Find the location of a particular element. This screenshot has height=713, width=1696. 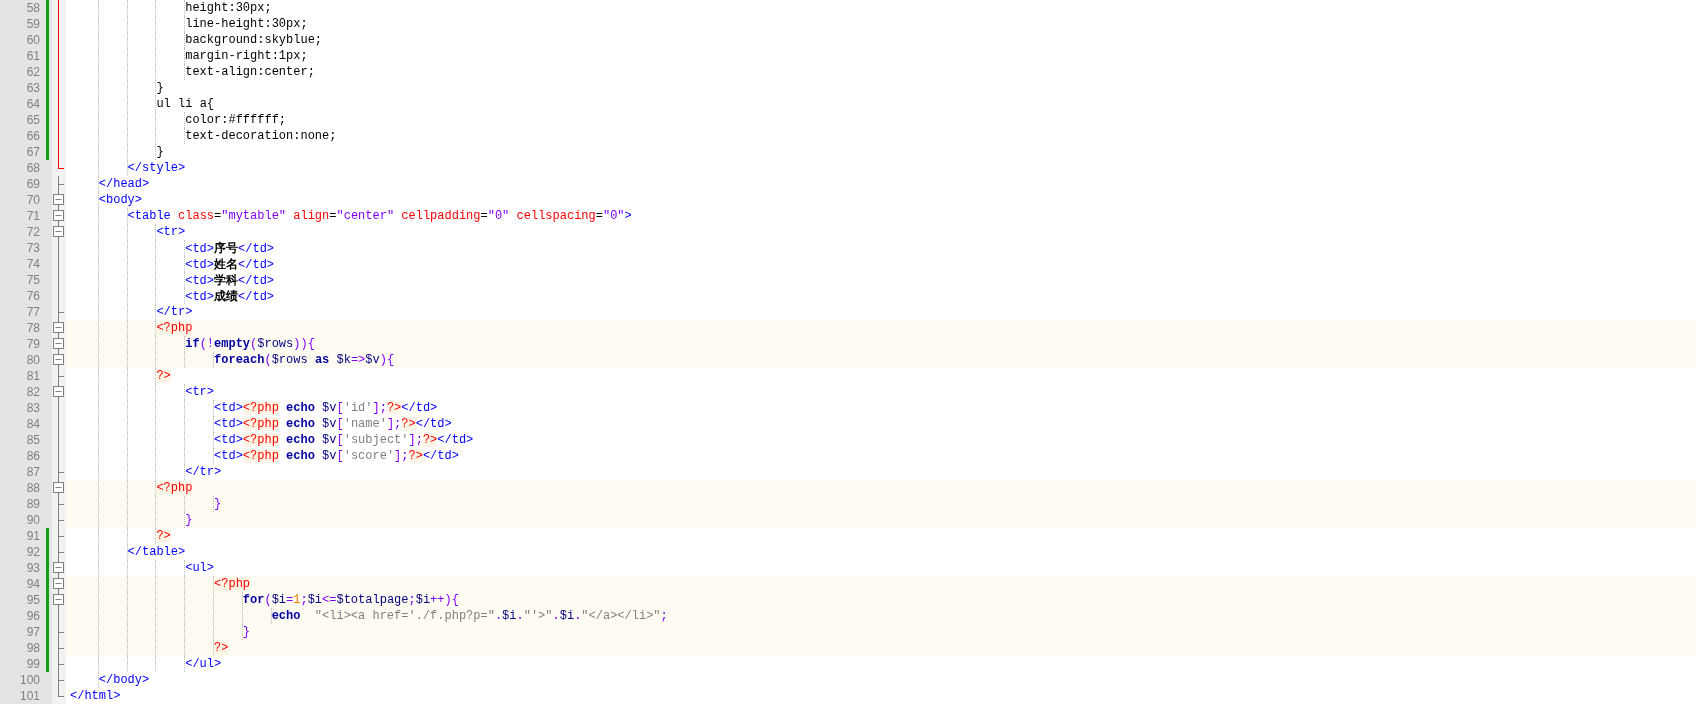

line-number: 64 is located at coordinates (23, 104).